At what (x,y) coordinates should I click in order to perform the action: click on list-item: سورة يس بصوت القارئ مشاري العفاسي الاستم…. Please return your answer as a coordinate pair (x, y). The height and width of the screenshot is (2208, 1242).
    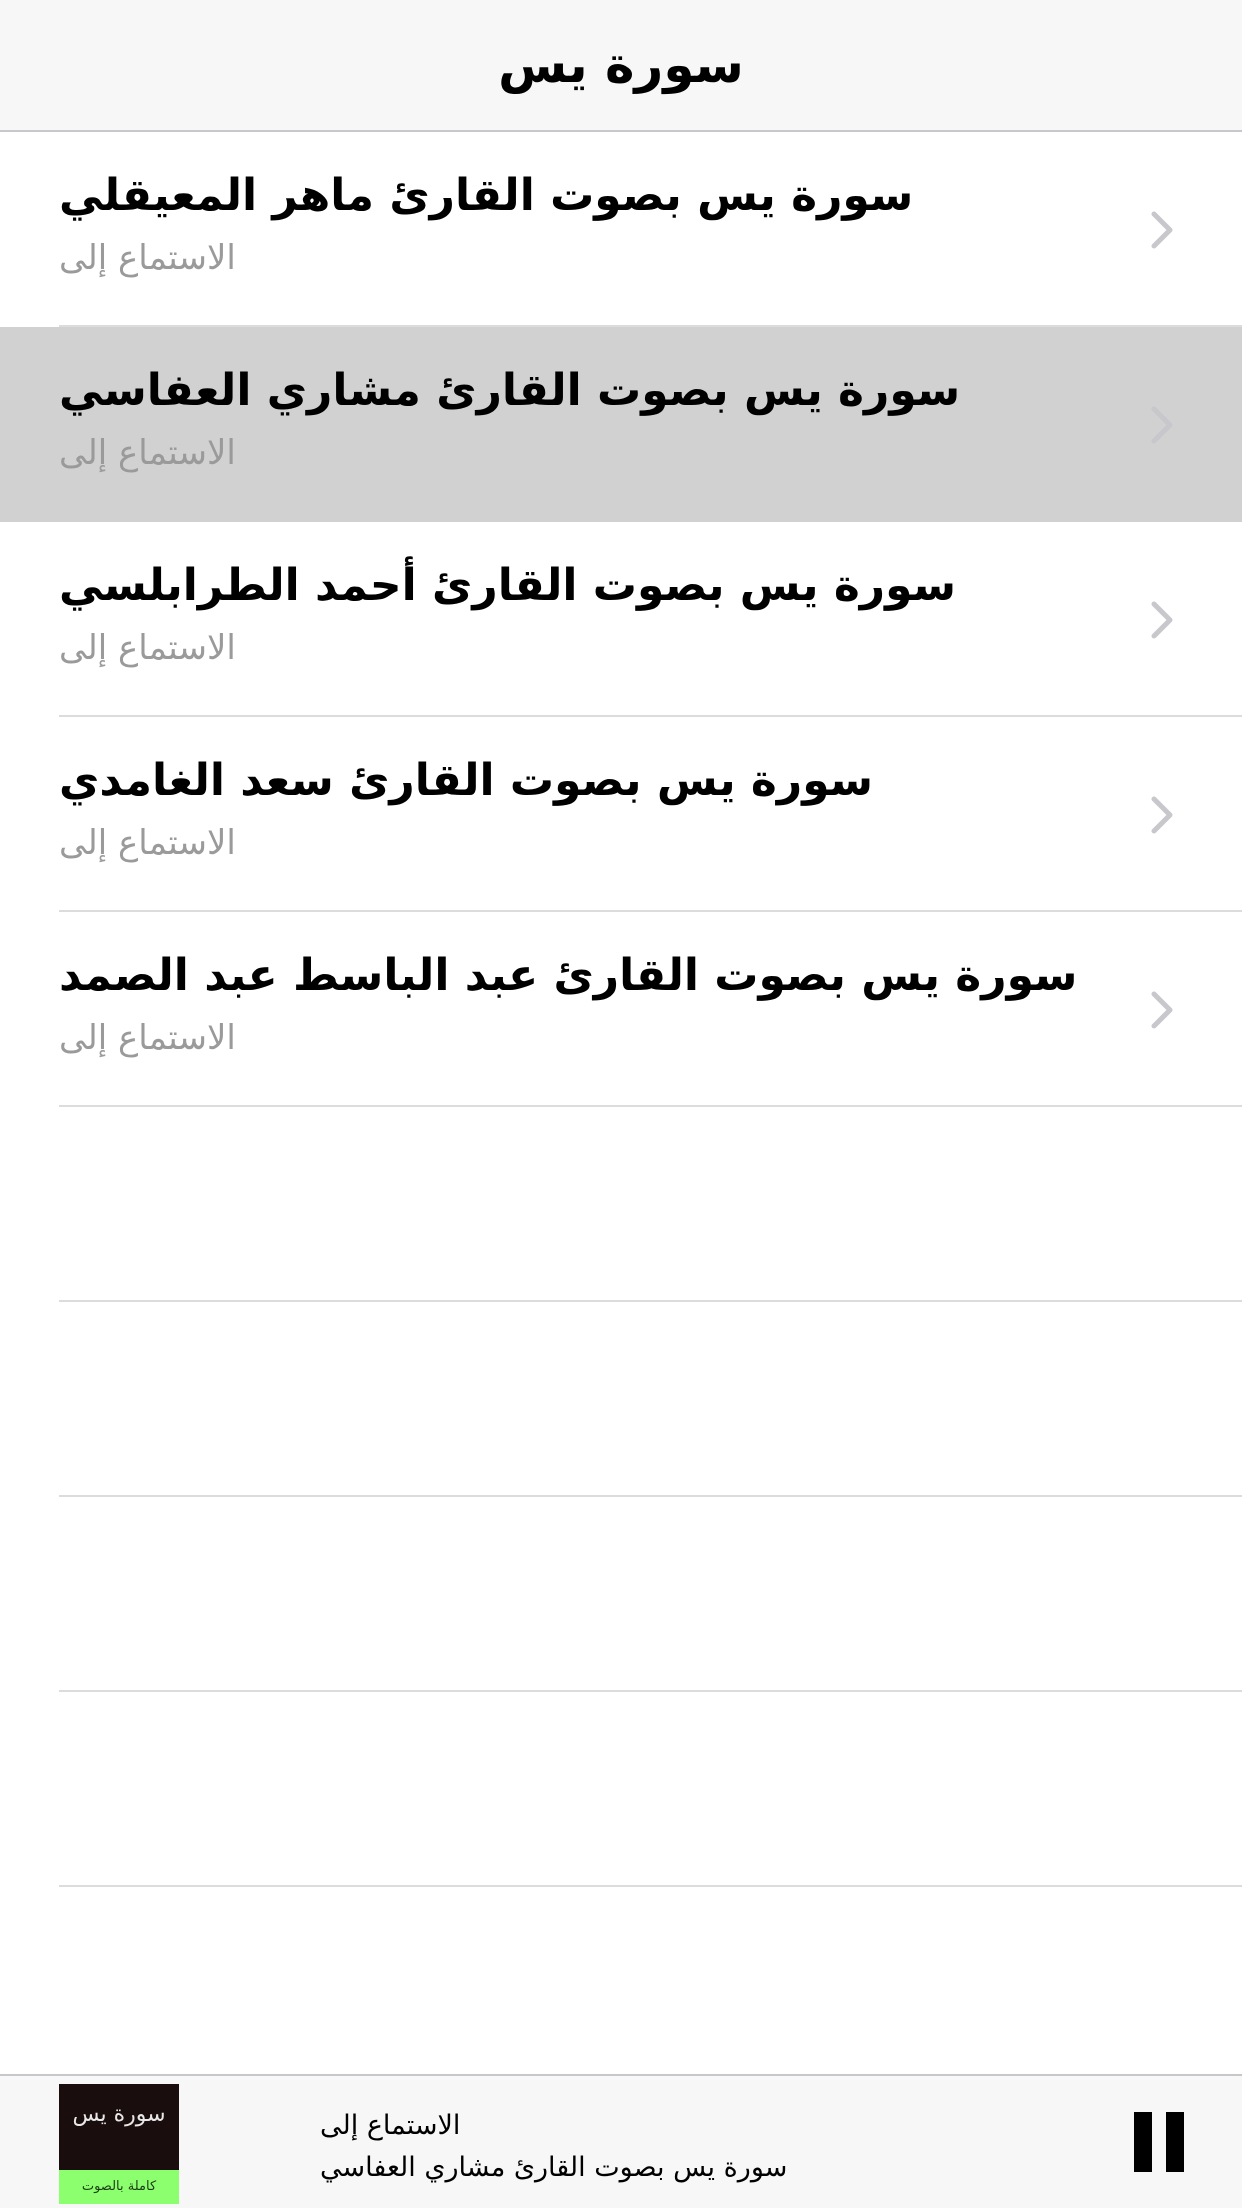
    Looking at the image, I should click on (621, 424).